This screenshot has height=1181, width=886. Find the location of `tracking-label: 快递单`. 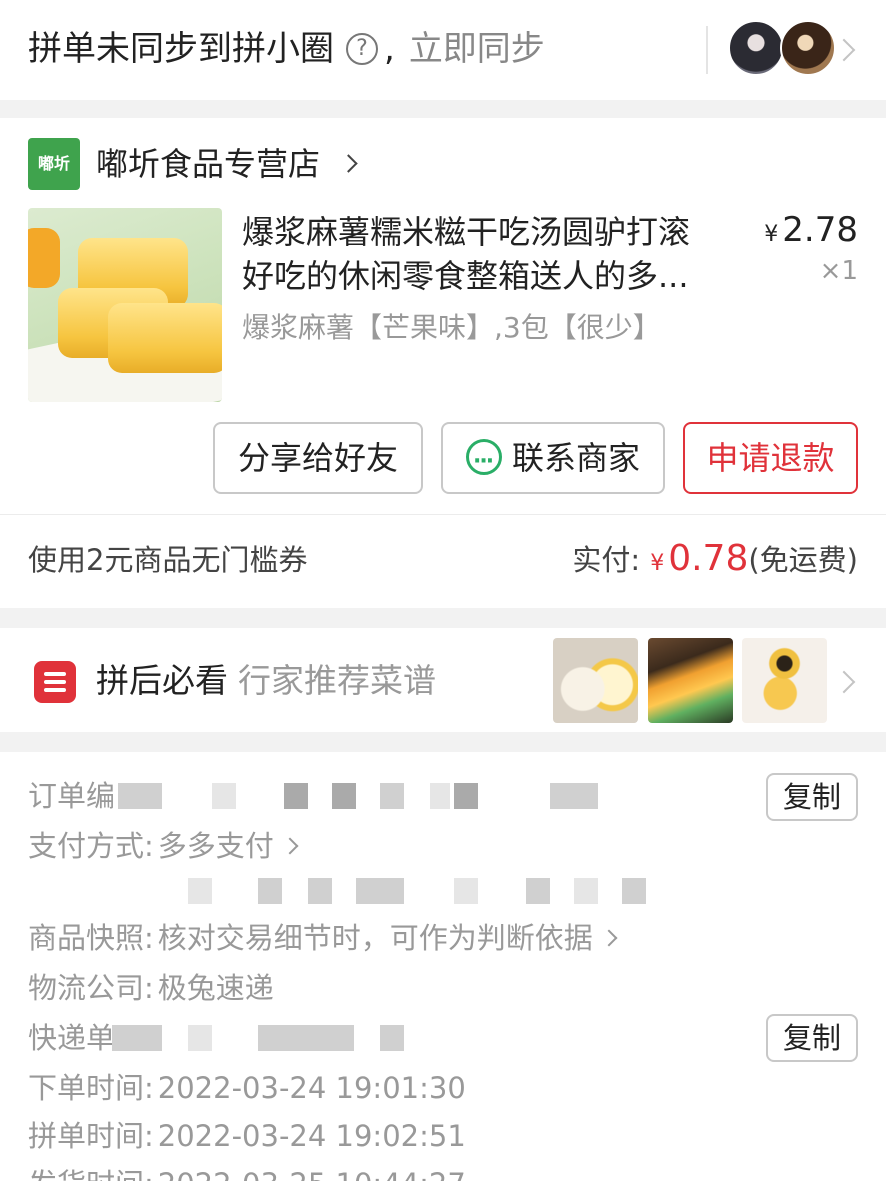

tracking-label: 快递单 is located at coordinates (72, 1038).